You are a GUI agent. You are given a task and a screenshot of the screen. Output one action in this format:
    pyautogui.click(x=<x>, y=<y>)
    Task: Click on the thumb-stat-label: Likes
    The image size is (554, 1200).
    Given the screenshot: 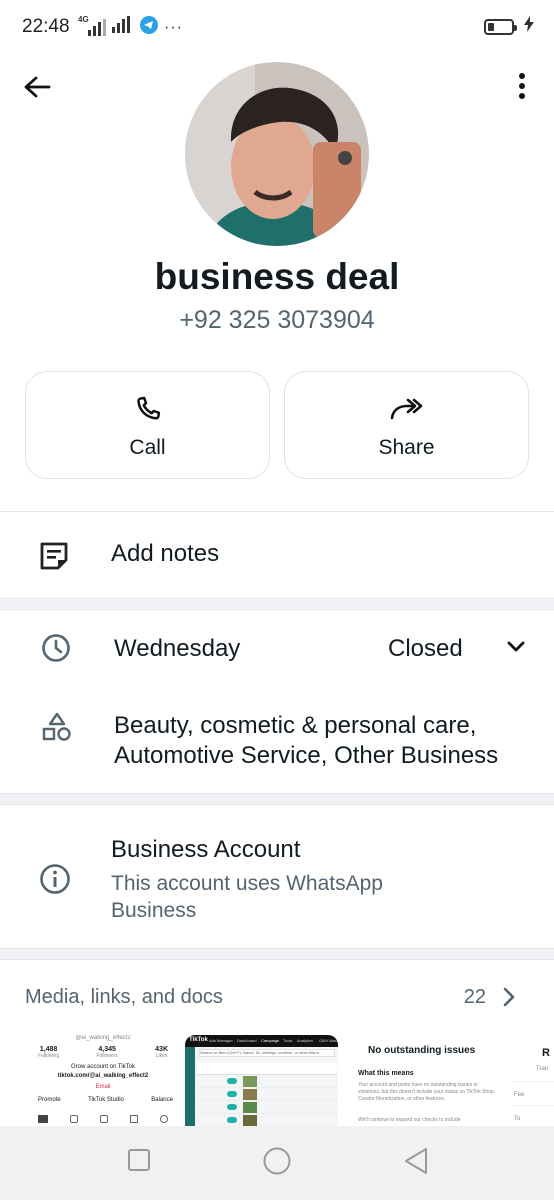 What is the action you would take?
    pyautogui.click(x=161, y=1056)
    